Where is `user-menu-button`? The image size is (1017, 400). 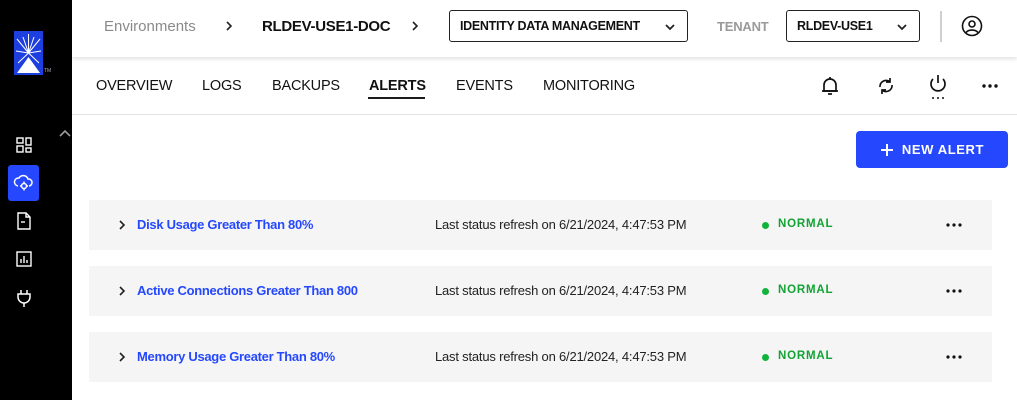 user-menu-button is located at coordinates (972, 28).